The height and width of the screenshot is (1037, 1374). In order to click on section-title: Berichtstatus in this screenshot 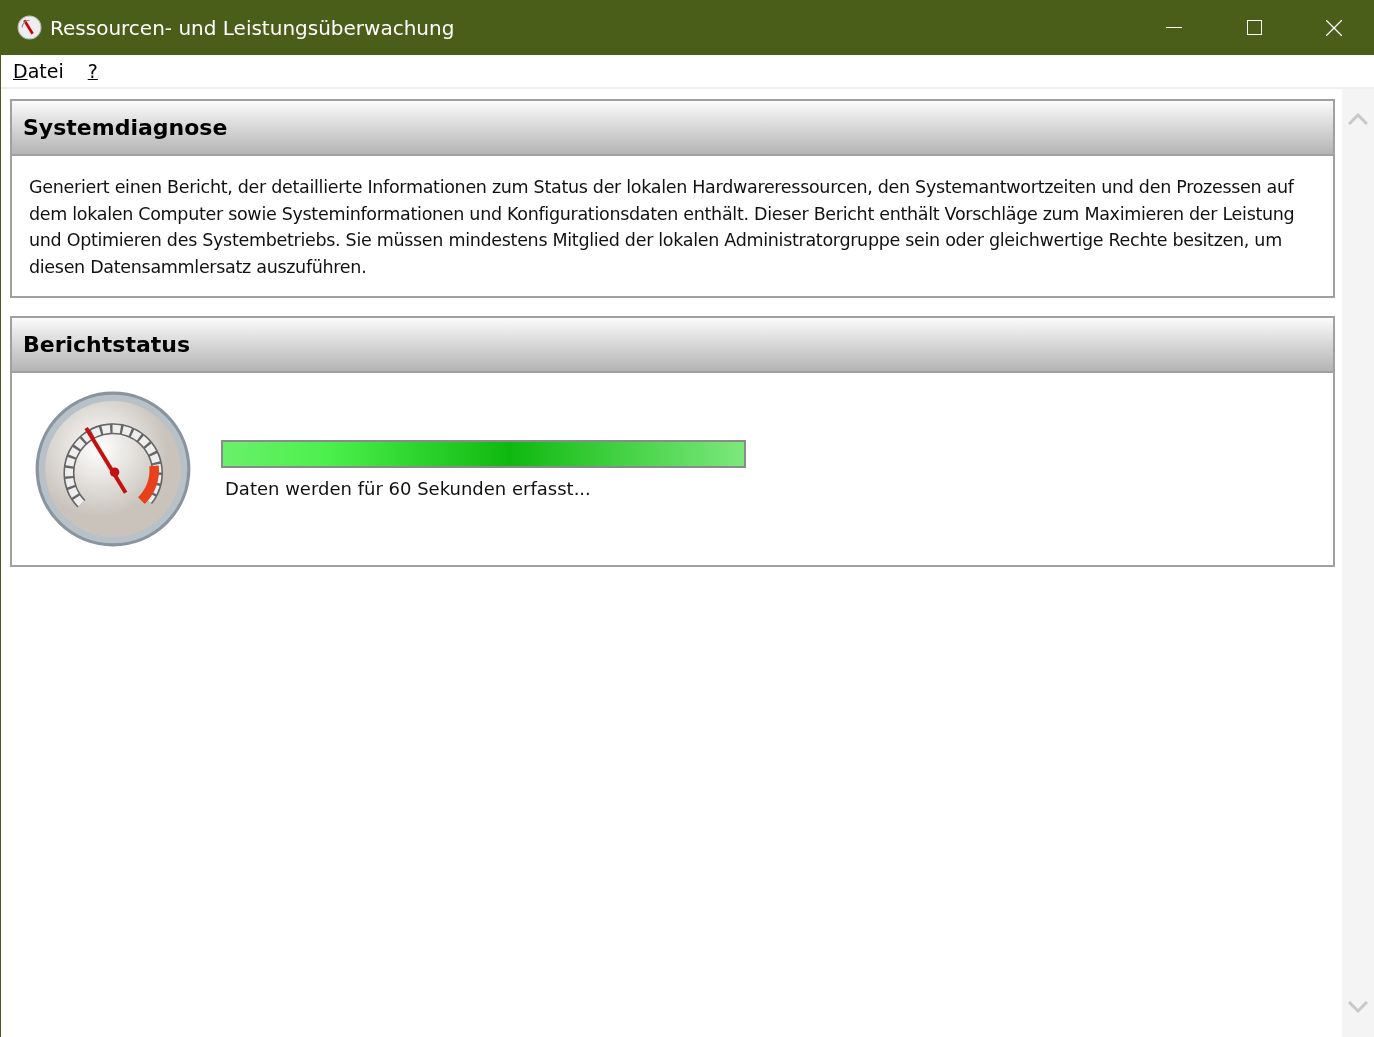, I will do `click(107, 345)`.